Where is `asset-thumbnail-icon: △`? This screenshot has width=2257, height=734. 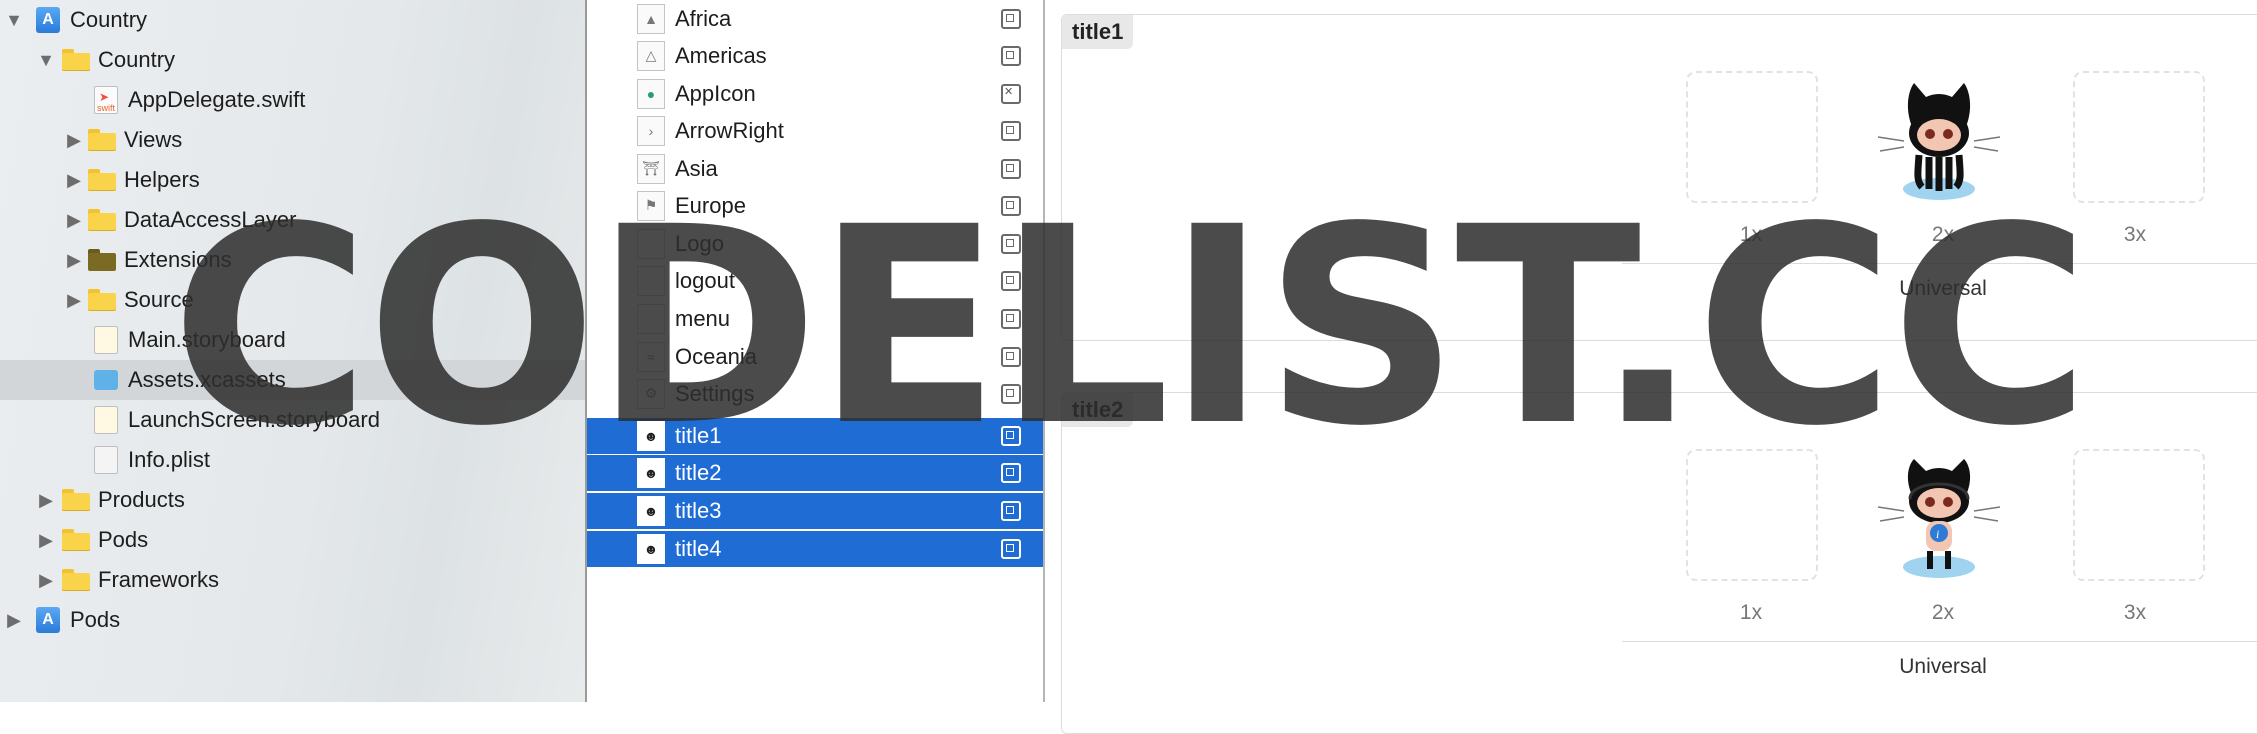
asset-thumbnail-icon: △ is located at coordinates (651, 55).